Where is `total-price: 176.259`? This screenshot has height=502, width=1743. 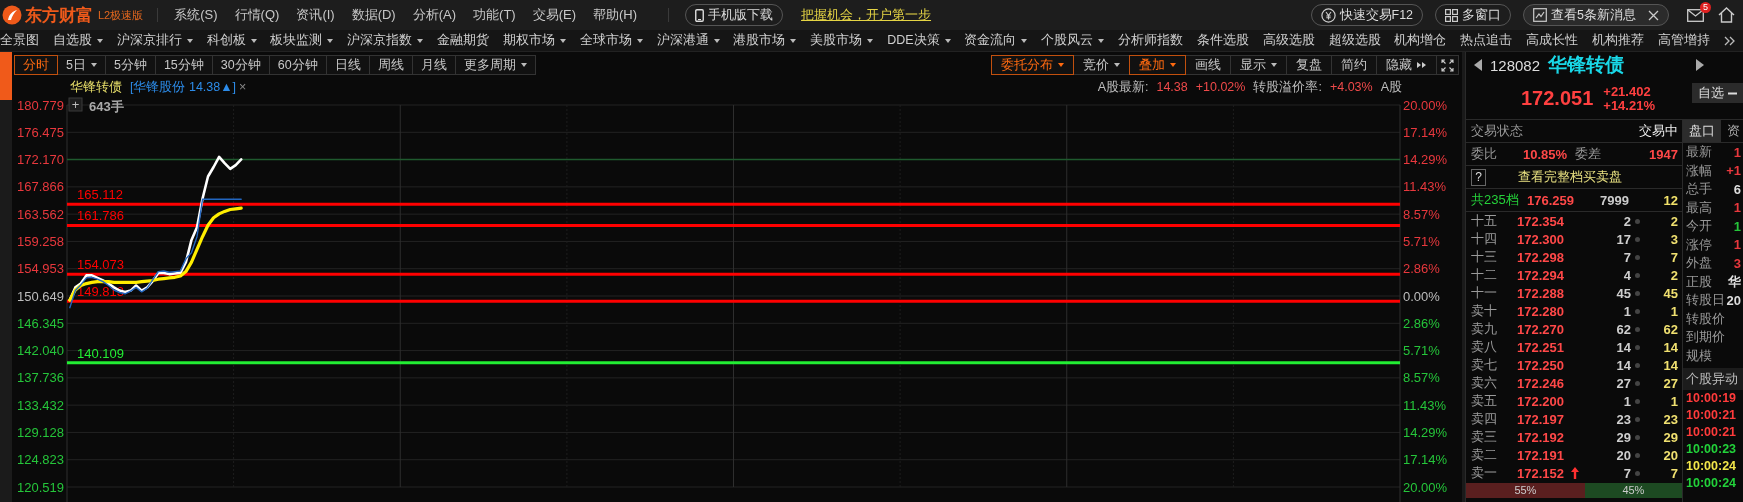
total-price: 176.259 is located at coordinates (1551, 200).